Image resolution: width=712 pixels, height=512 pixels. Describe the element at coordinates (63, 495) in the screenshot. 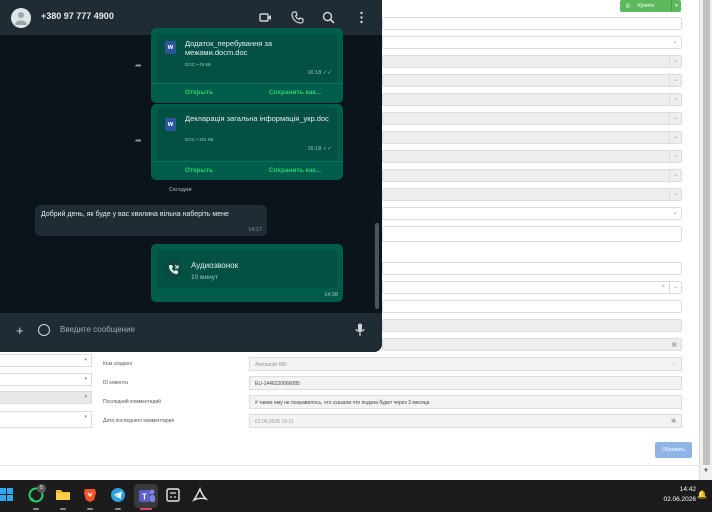

I see `file-explorer-icon` at that location.